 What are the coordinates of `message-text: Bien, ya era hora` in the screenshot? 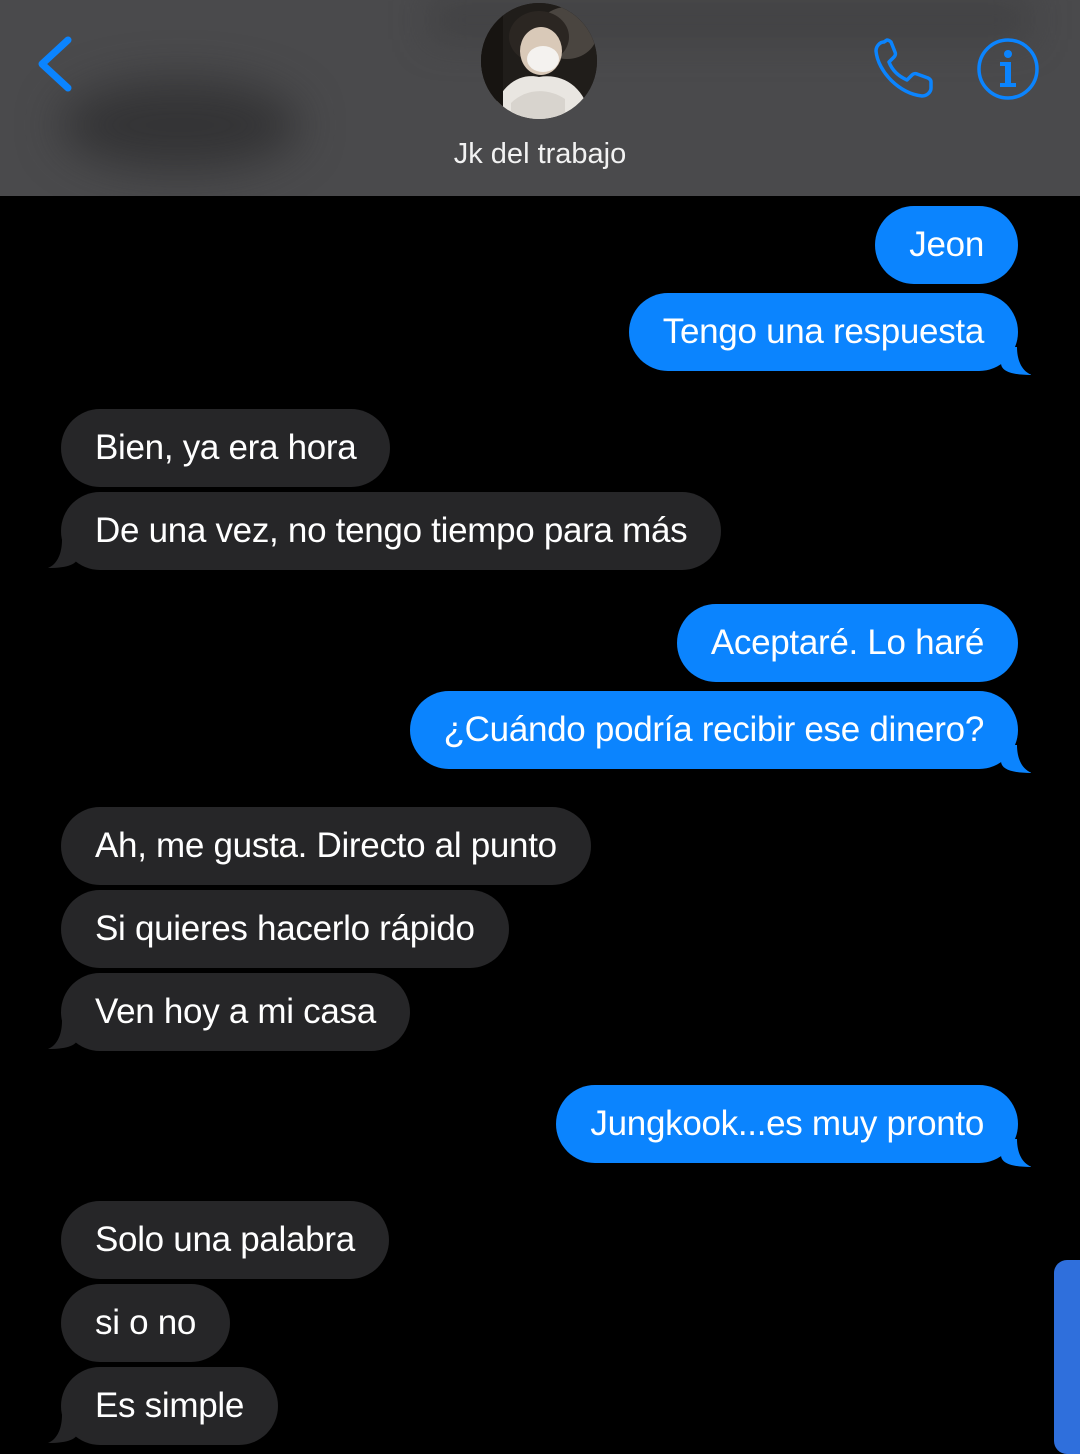 It's located at (226, 447).